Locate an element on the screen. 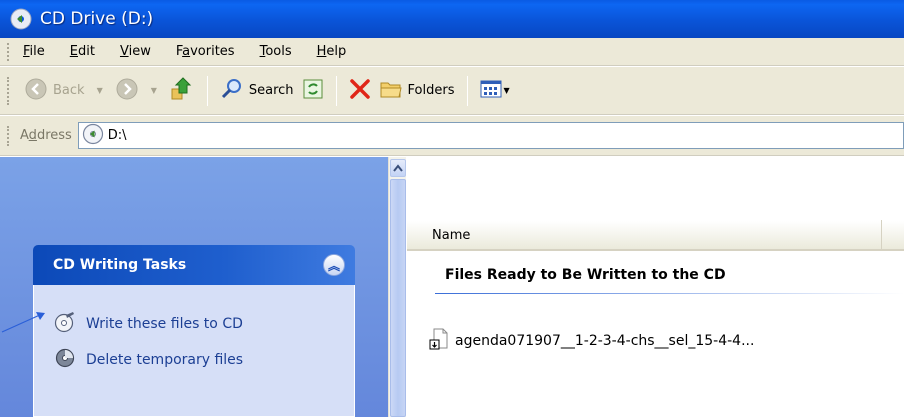 This screenshot has width=904, height=417. forward-button is located at coordinates (127, 91).